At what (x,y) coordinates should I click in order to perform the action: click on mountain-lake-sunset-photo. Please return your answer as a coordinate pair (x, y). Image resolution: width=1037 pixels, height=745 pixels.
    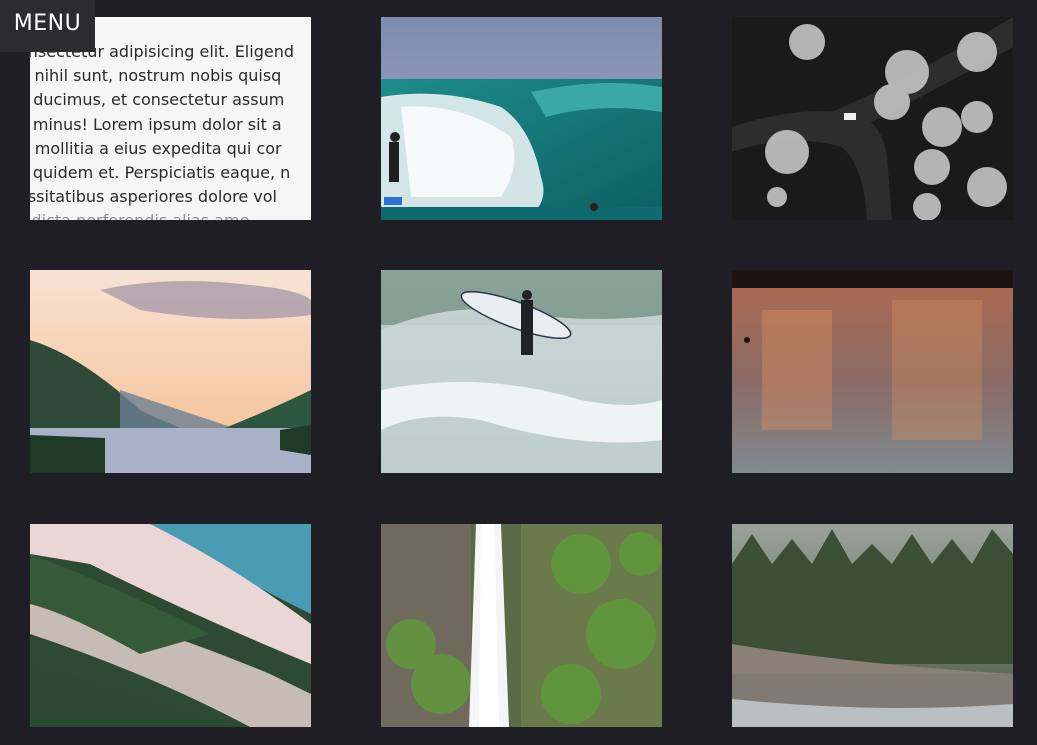
    Looking at the image, I should click on (170, 371).